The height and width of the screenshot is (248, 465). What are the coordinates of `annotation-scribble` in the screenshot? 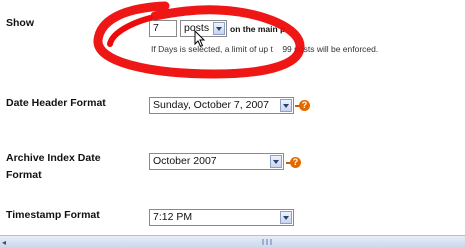 It's located at (199, 40).